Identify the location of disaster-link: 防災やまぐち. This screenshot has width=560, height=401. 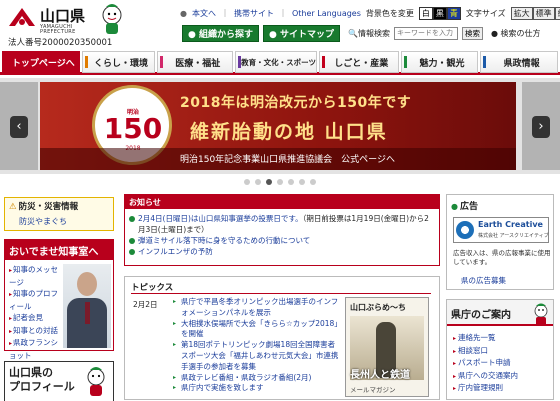
(43, 221).